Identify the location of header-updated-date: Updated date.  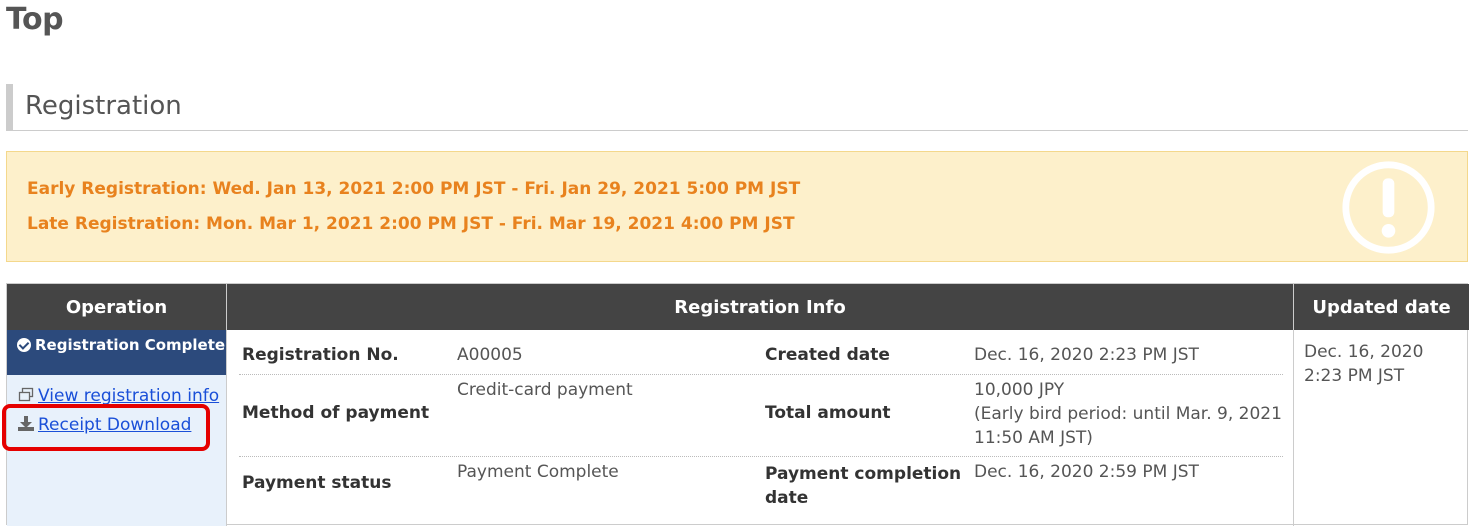
(1381, 307).